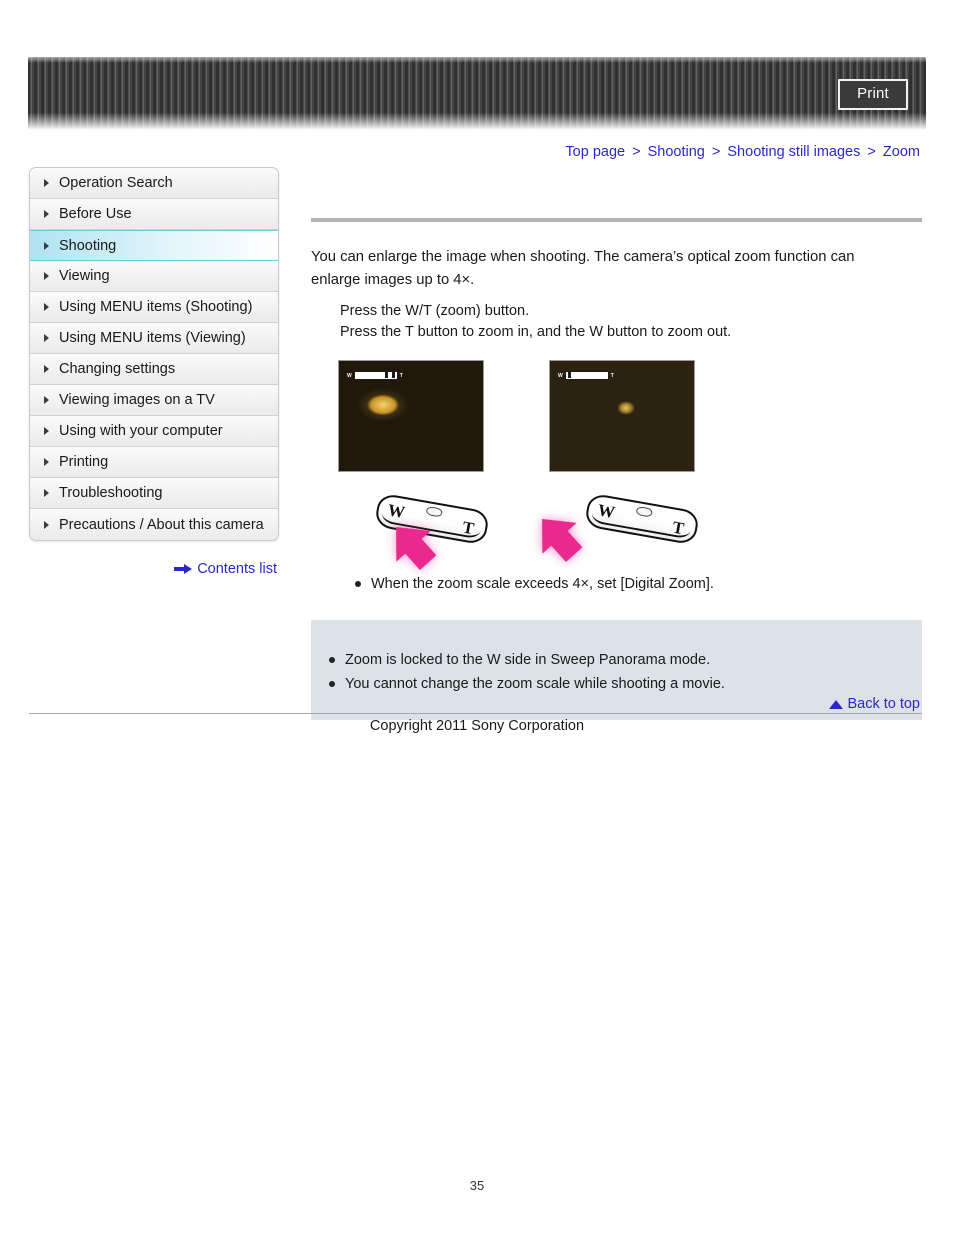 The image size is (954, 1235). I want to click on footer-divider, so click(475, 713).